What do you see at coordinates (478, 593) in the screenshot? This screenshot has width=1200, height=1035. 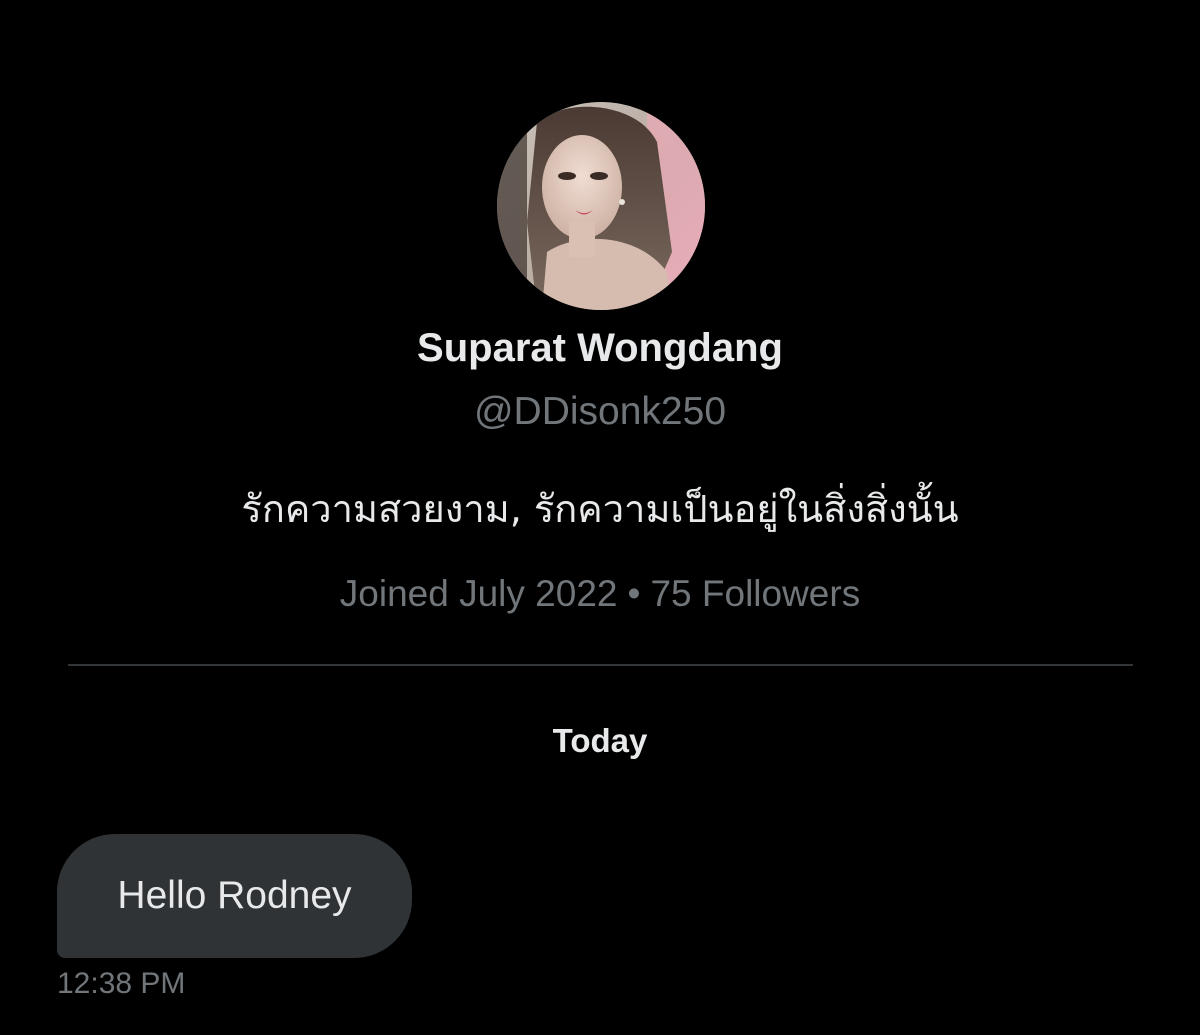 I see `joined-date: Joined July 2022` at bounding box center [478, 593].